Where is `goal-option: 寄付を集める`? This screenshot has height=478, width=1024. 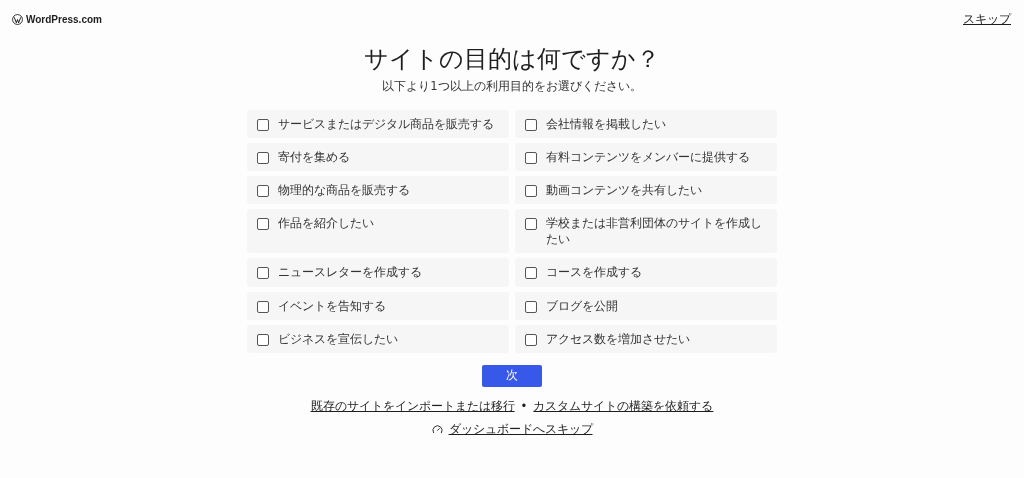
goal-option: 寄付を集める is located at coordinates (378, 157).